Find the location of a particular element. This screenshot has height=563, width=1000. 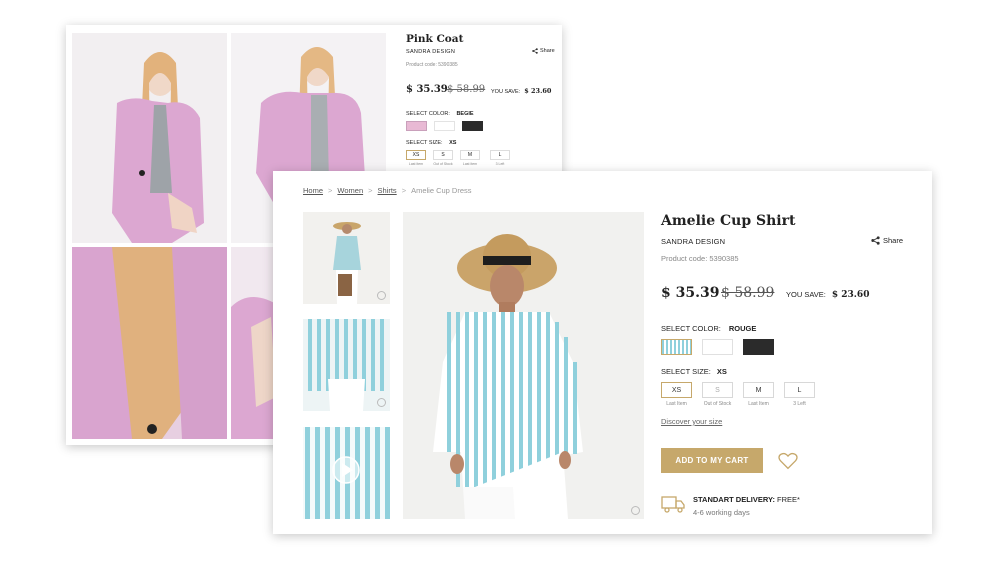

color-swatch-striped is located at coordinates (676, 347).